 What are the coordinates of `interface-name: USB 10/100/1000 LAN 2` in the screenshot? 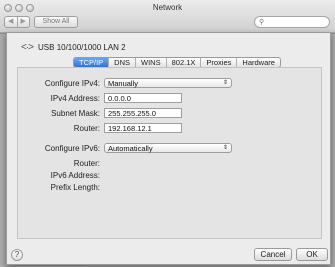 It's located at (82, 47).